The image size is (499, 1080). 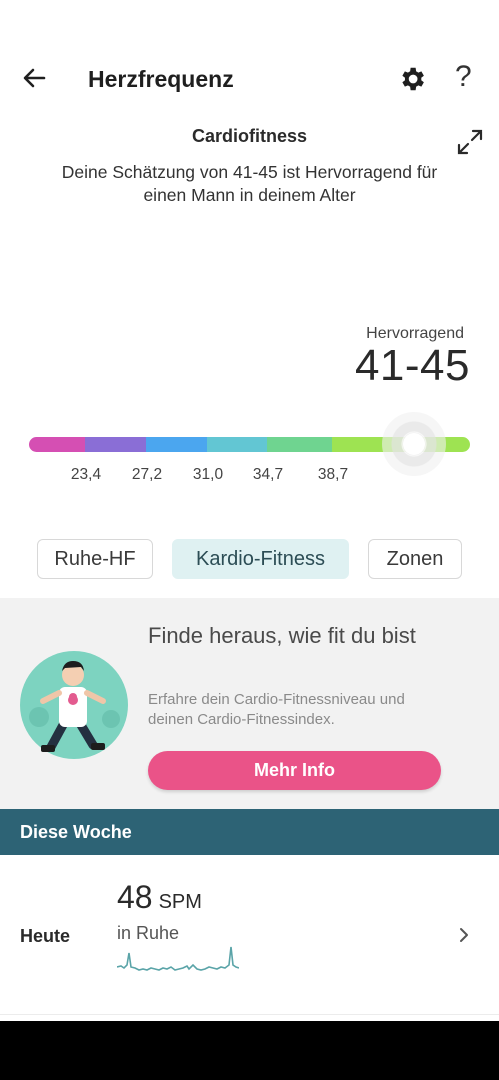 I want to click on hr-subtitle: in Ruhe, so click(x=148, y=933).